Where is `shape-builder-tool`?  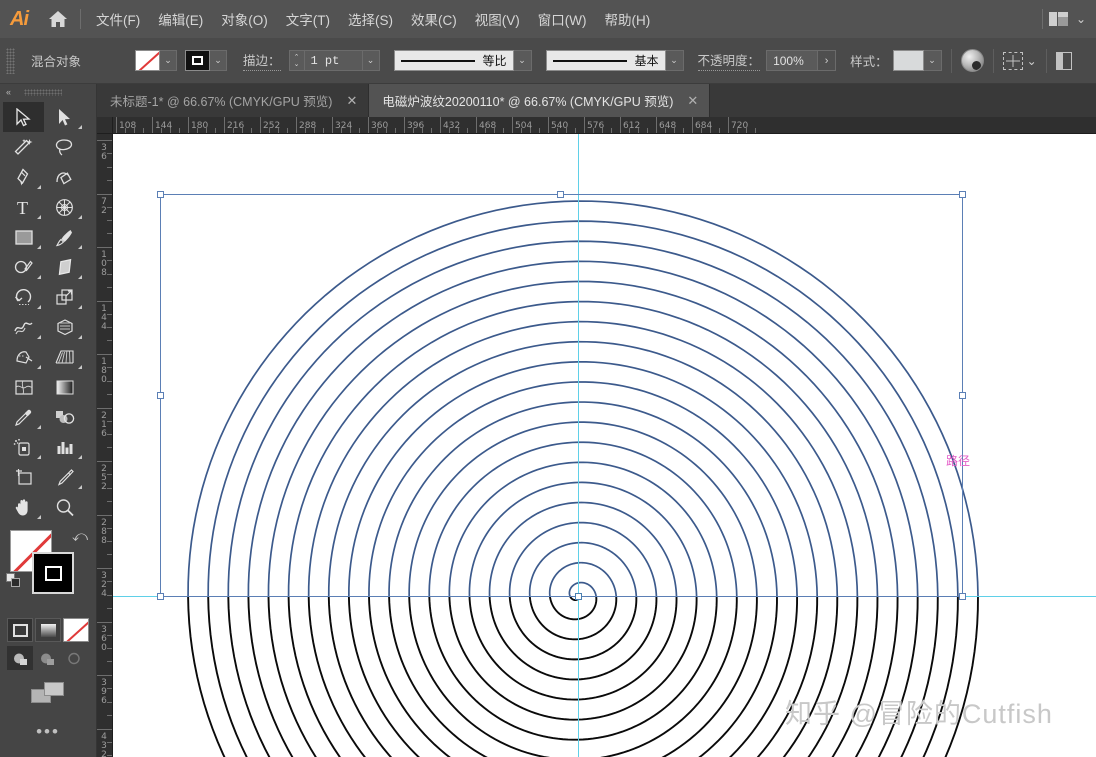 shape-builder-tool is located at coordinates (64, 207).